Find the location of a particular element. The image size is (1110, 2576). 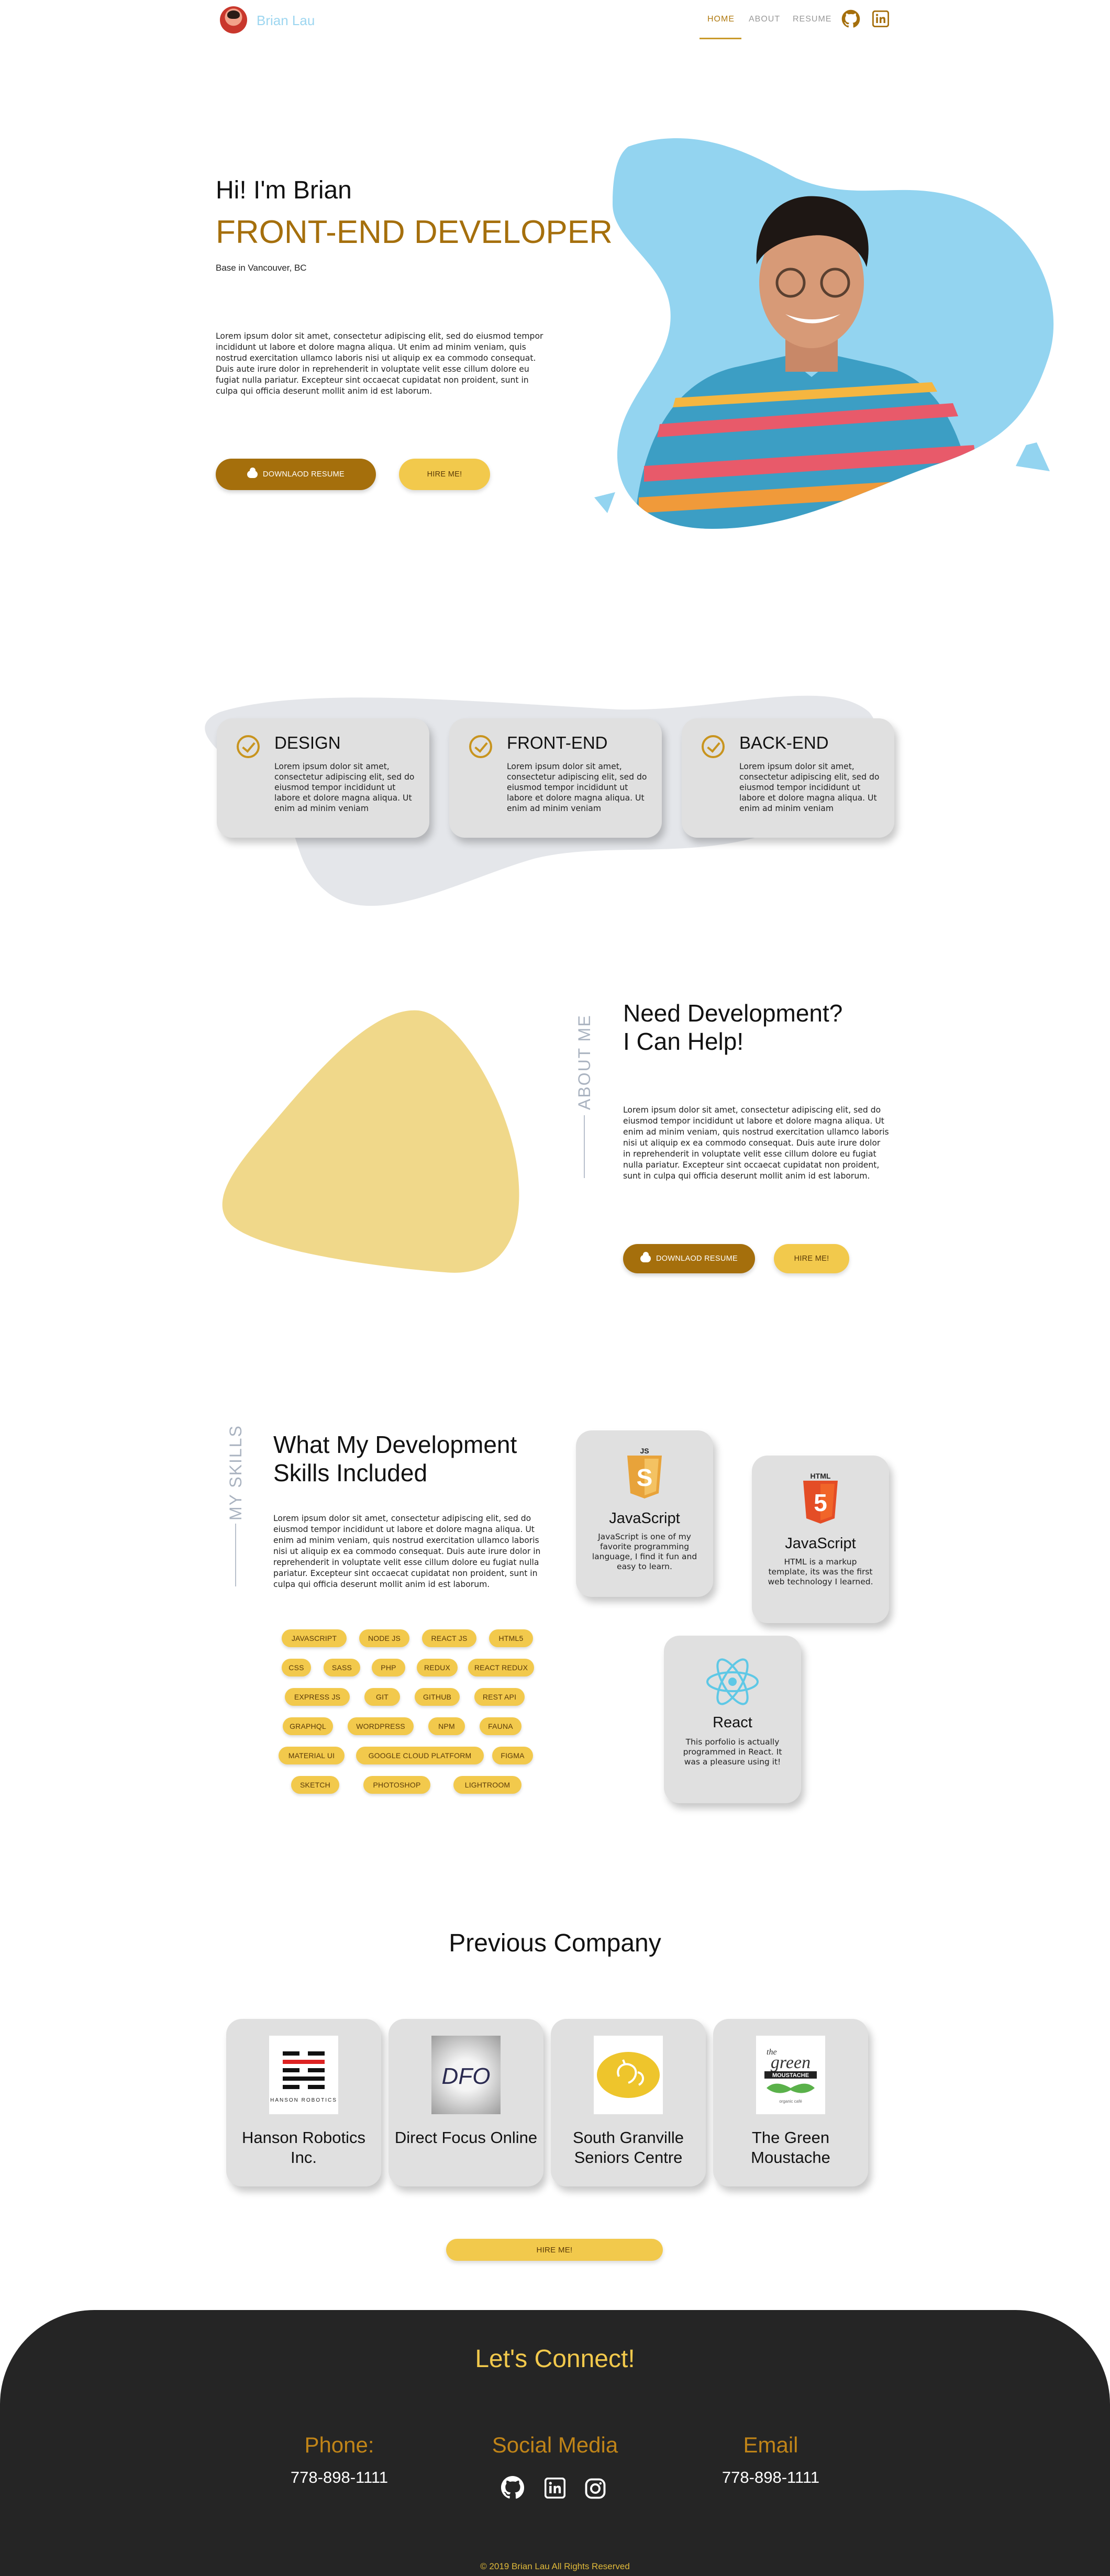

south-granville-logo is located at coordinates (628, 2075).